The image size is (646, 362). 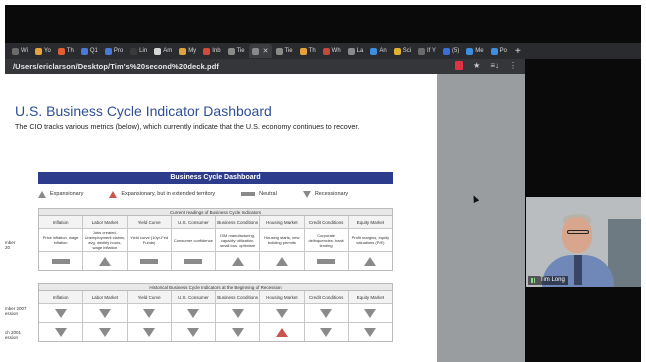 I want to click on browser-tab: (5), so click(x=451, y=51).